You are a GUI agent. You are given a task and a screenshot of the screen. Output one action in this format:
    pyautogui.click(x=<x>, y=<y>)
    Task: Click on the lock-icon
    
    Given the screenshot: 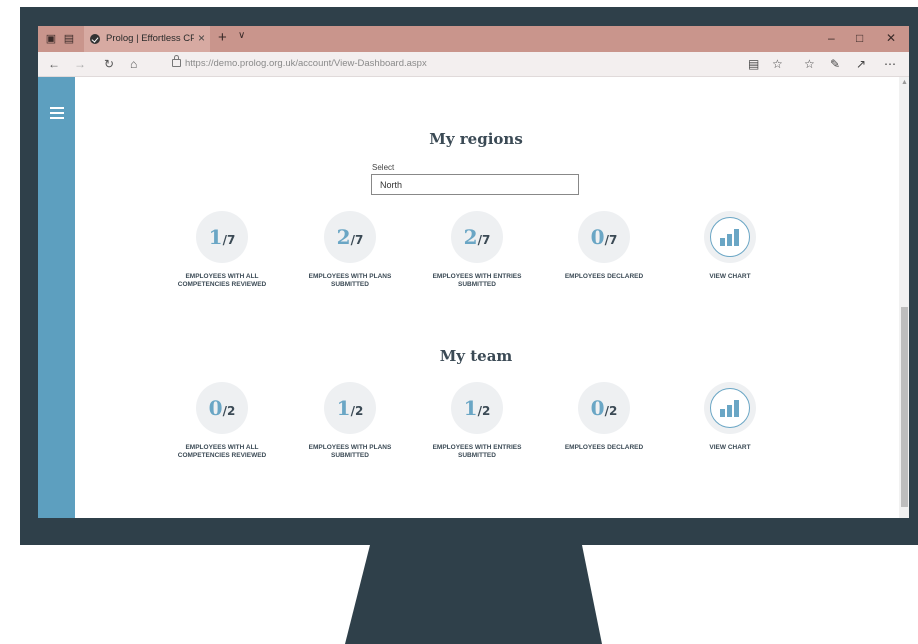 What is the action you would take?
    pyautogui.click(x=176, y=61)
    